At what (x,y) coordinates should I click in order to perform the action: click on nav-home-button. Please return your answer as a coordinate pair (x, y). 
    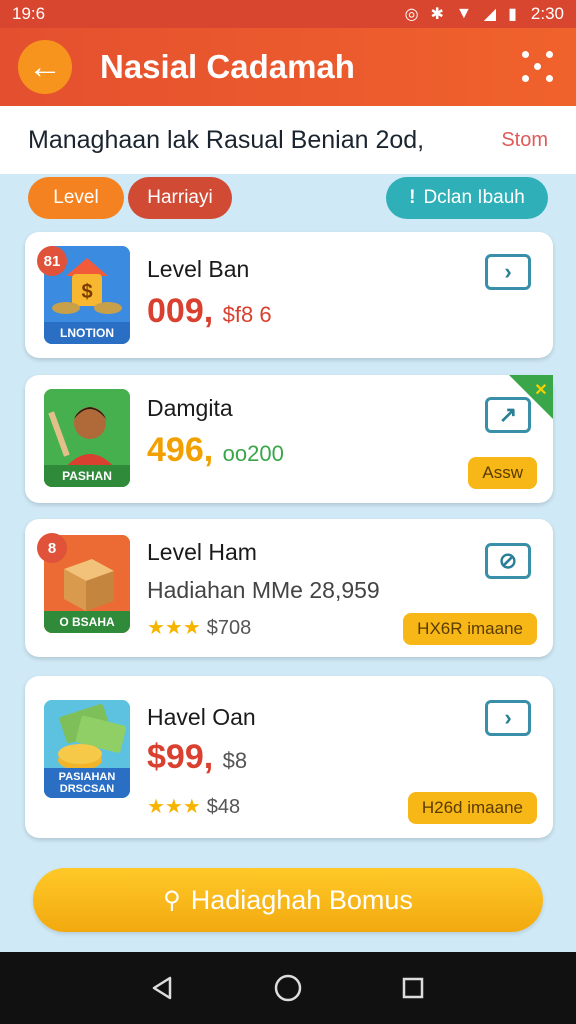
    Looking at the image, I should click on (288, 988).